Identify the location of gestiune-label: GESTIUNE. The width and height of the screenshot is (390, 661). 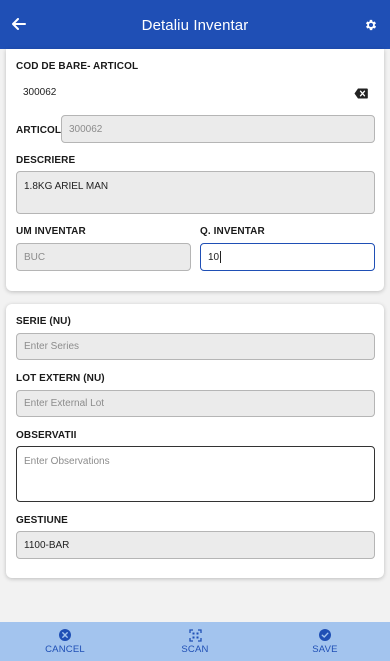
(42, 520).